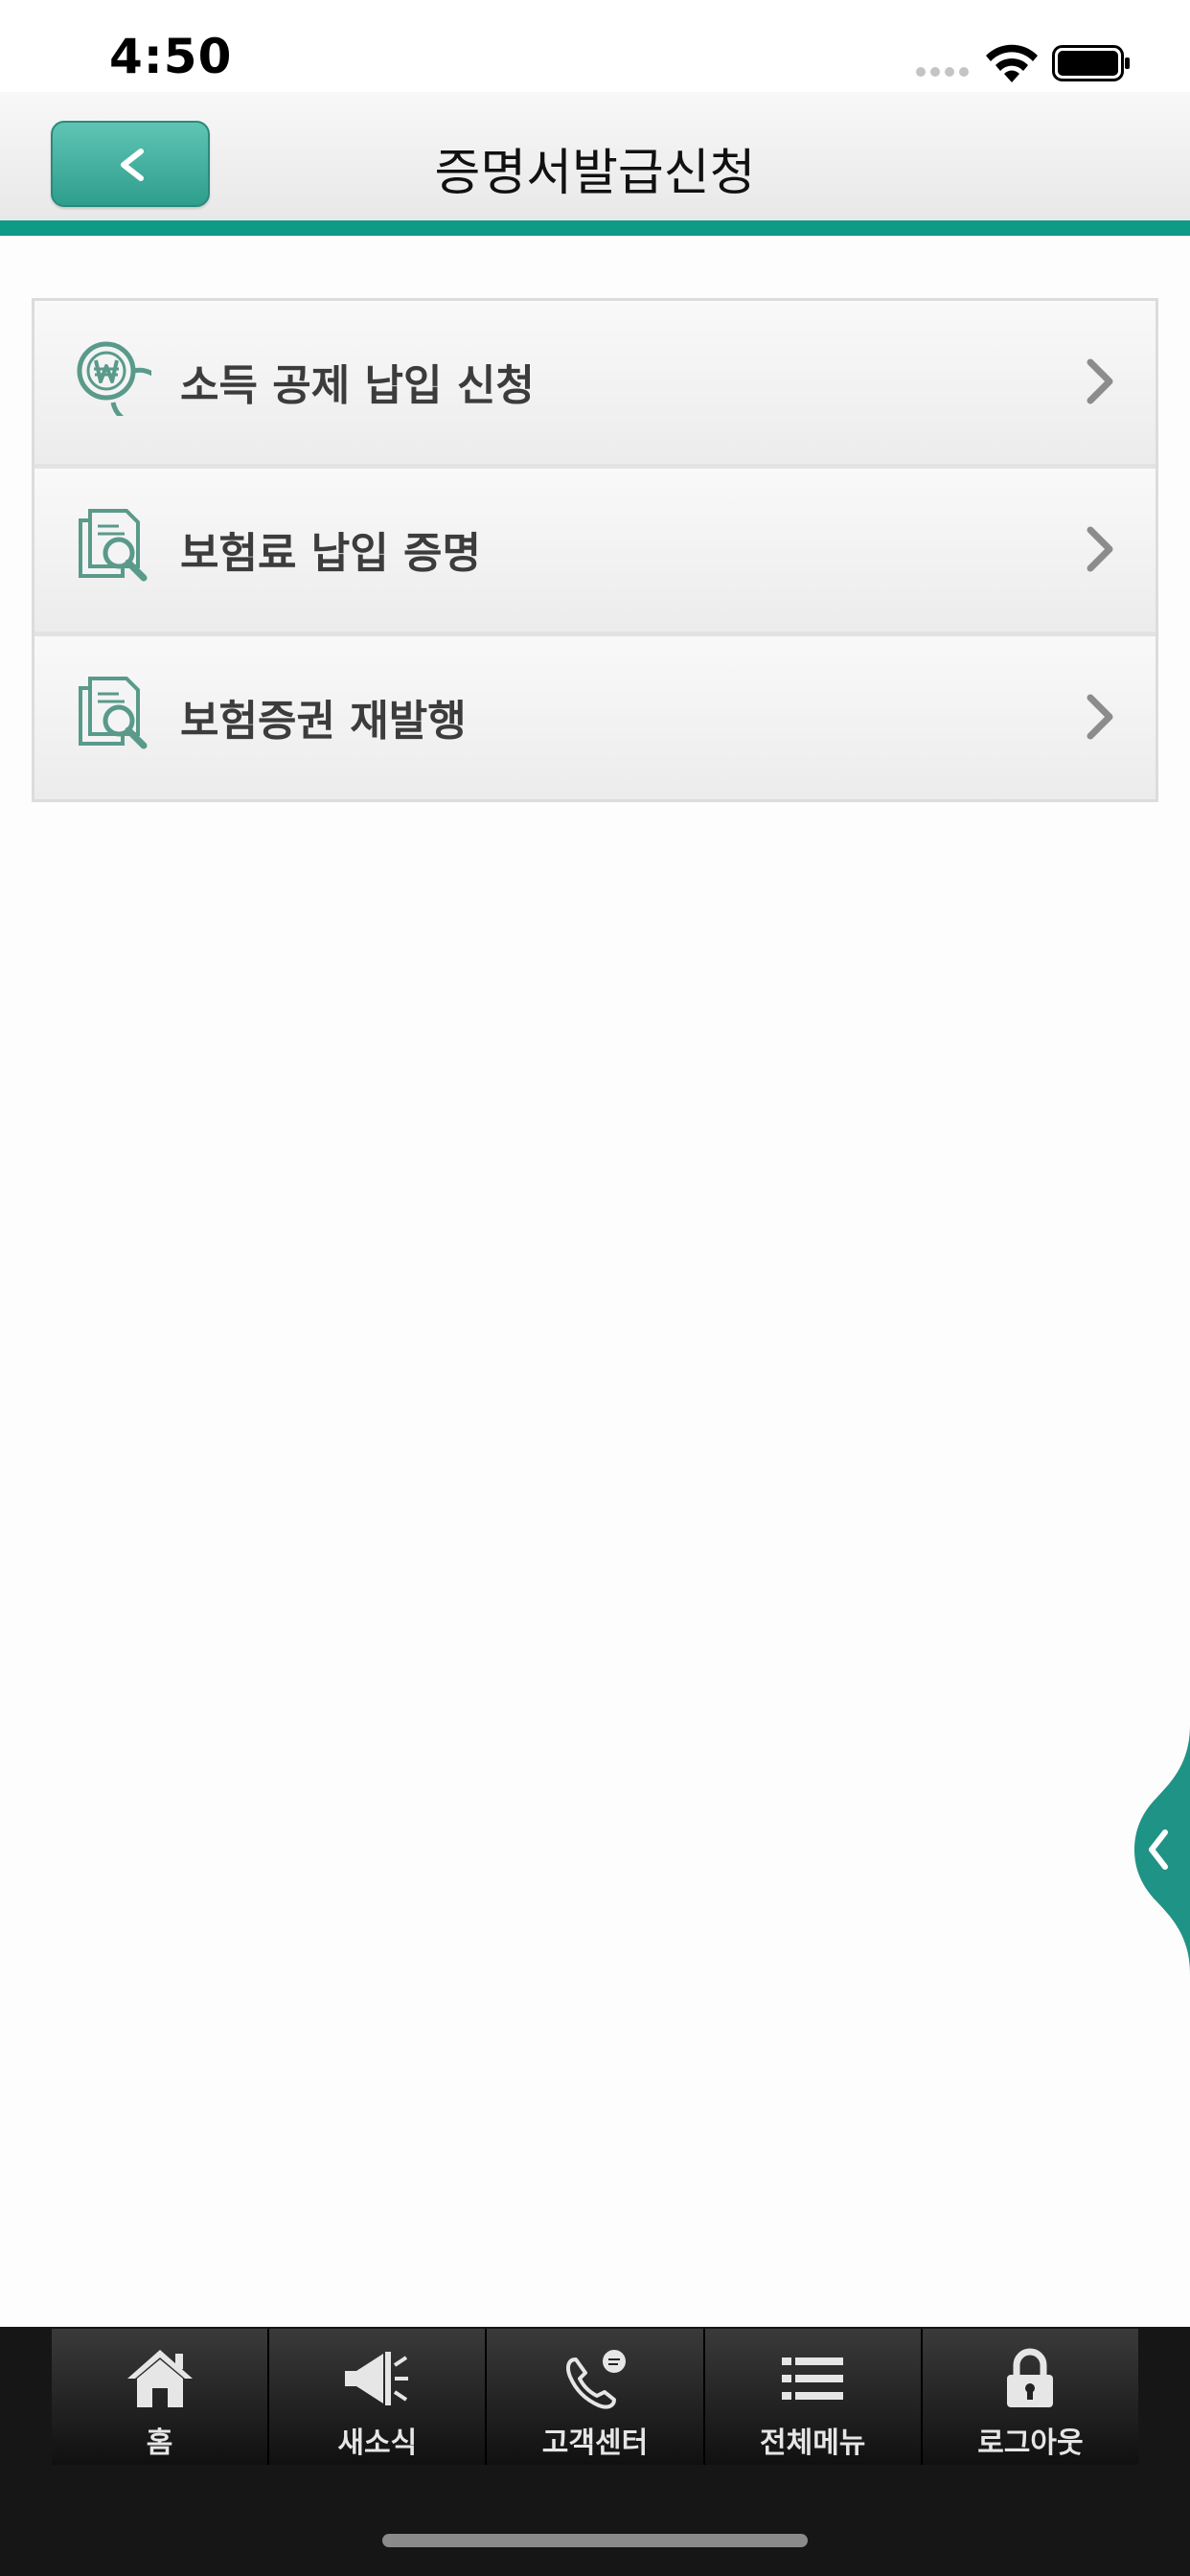 This screenshot has width=1190, height=2576. I want to click on list-icon, so click(813, 2379).